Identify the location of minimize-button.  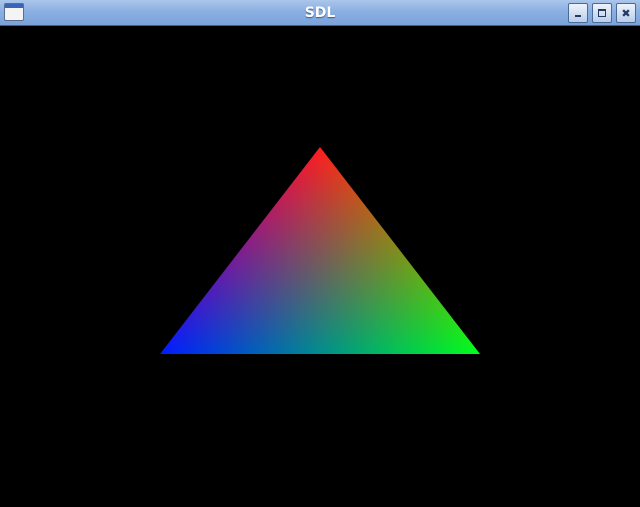
(578, 13).